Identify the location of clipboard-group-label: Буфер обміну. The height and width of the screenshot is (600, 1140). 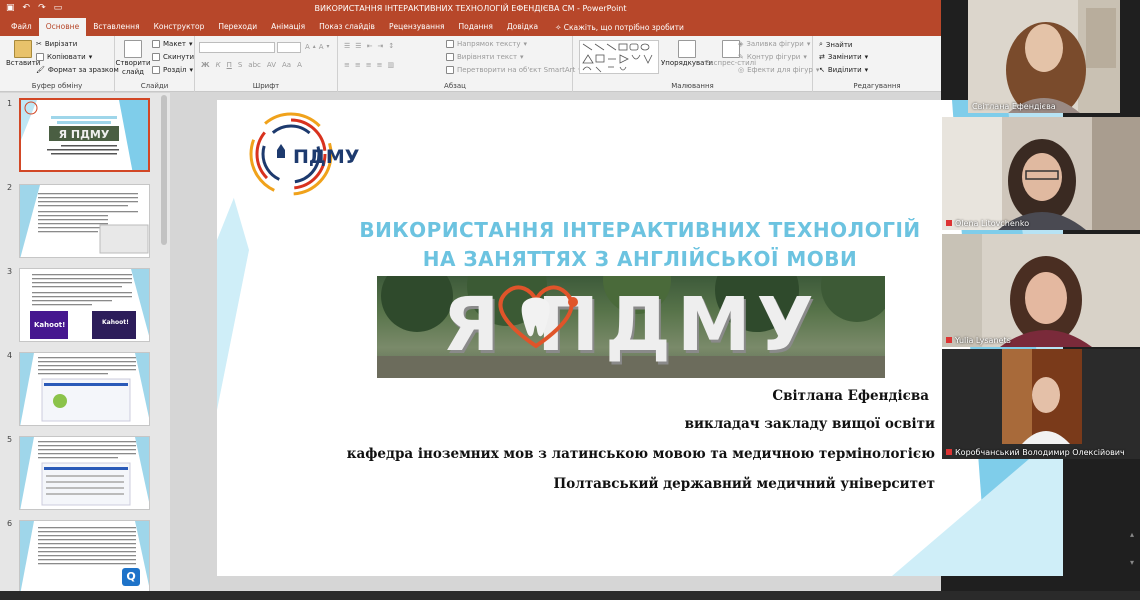
(57, 86).